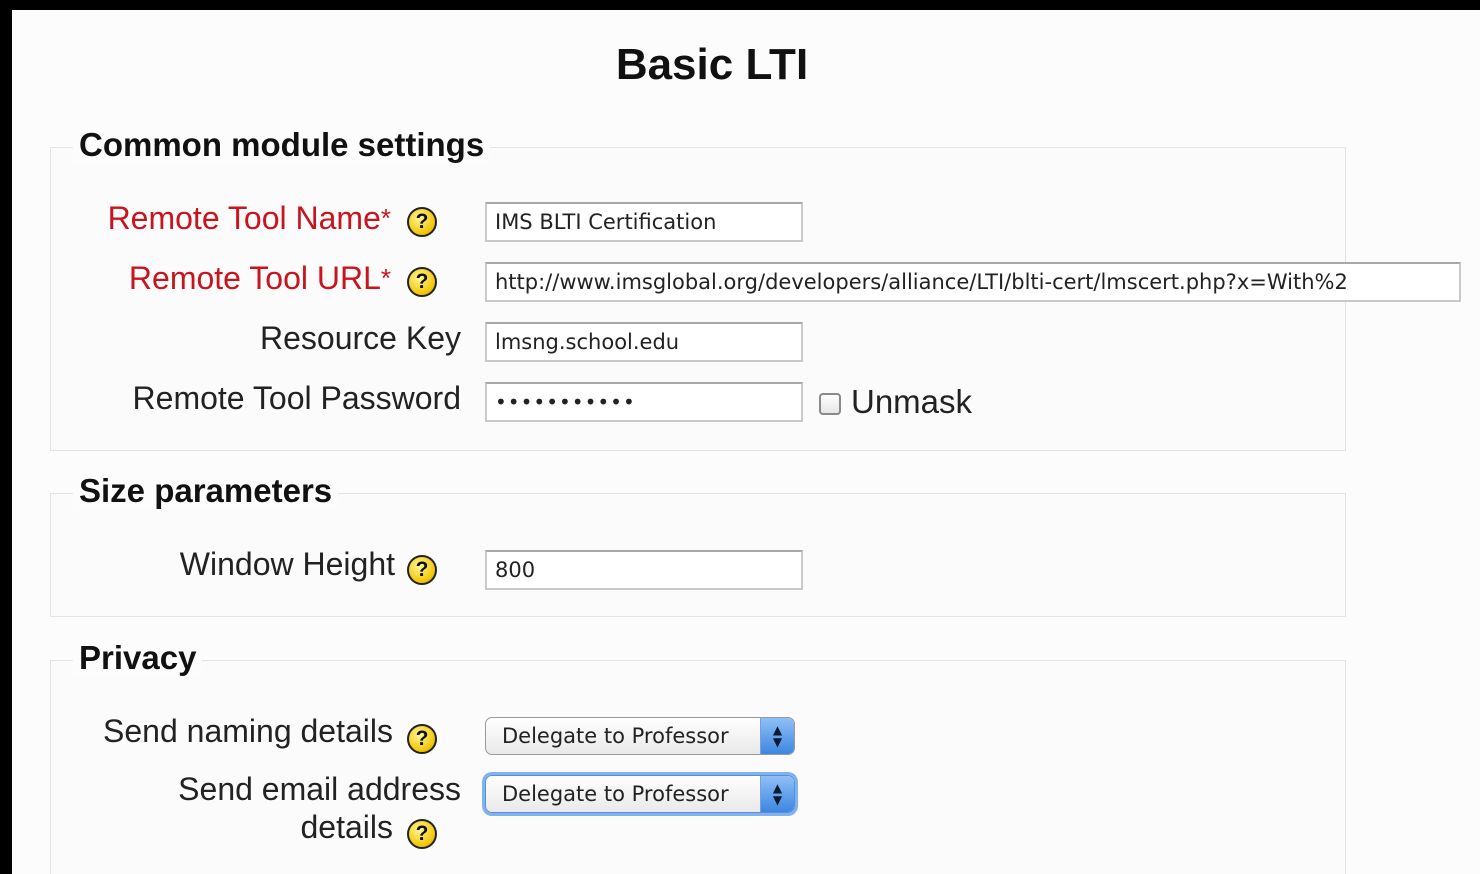 The width and height of the screenshot is (1480, 874). I want to click on field-label: Resource Key, so click(360, 338).